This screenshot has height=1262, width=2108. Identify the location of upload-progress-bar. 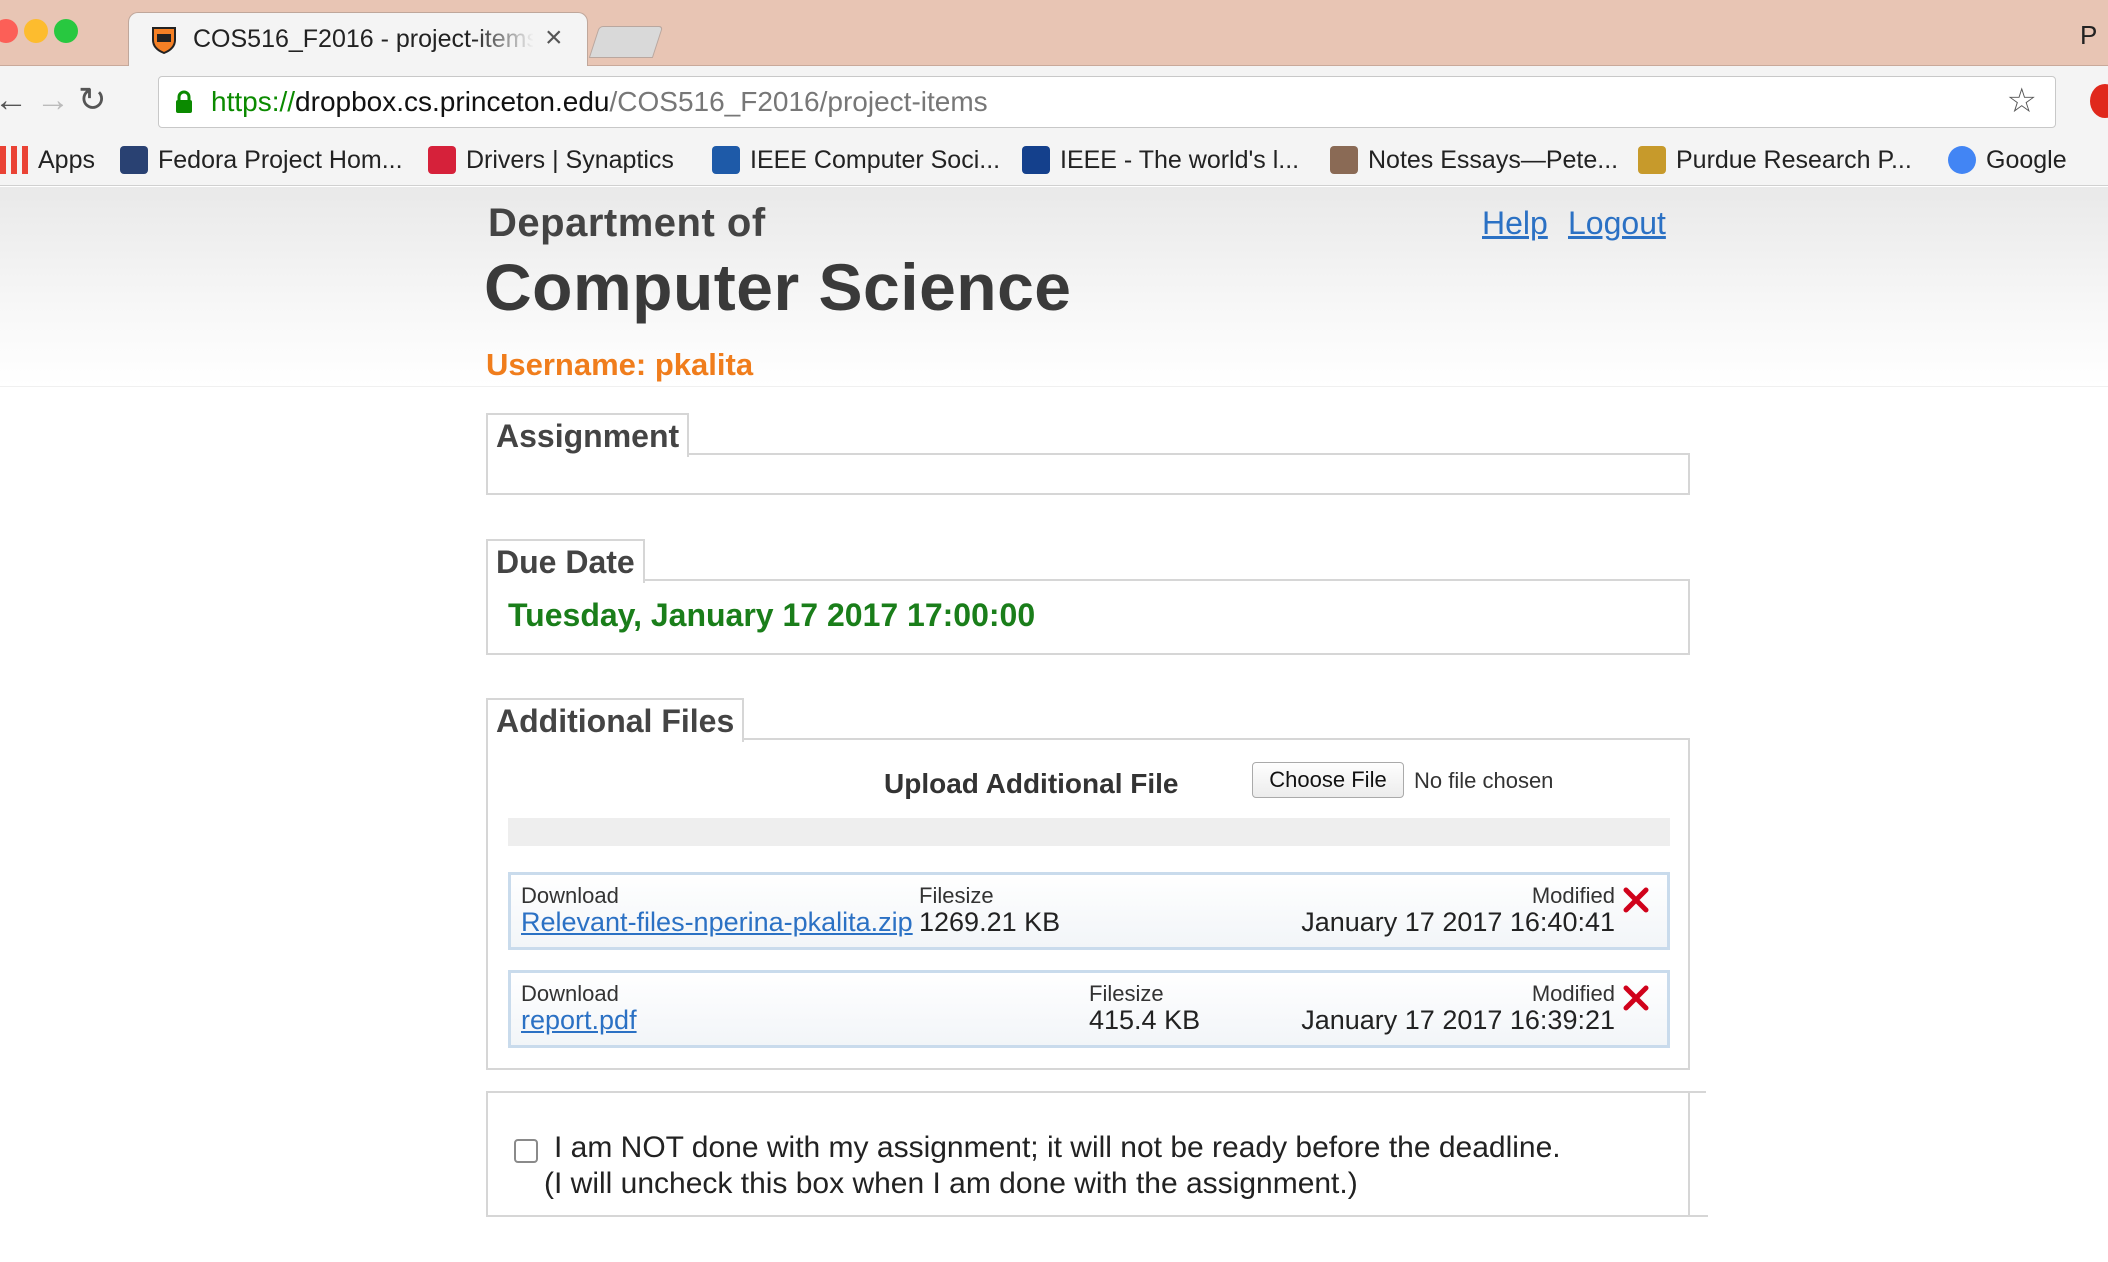
(1089, 832).